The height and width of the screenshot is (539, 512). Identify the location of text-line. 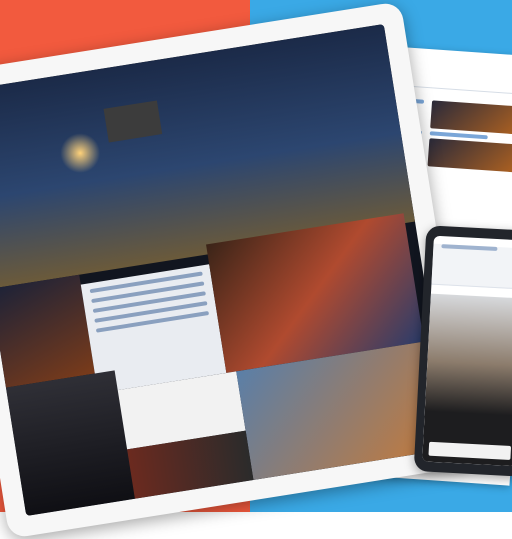
(152, 321).